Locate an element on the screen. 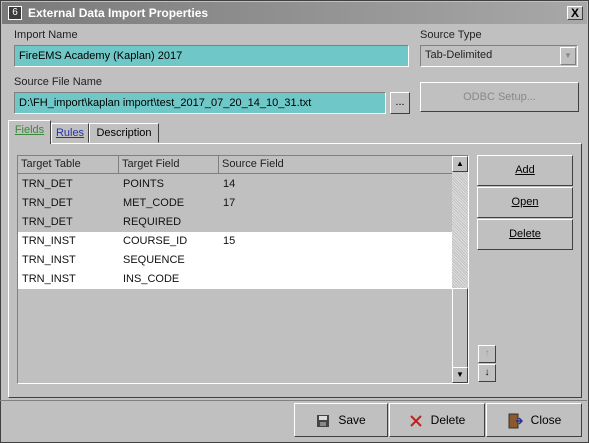 The width and height of the screenshot is (589, 443). import-name-field: FireEMS Academy (Kaplan) 2017 is located at coordinates (211, 56).